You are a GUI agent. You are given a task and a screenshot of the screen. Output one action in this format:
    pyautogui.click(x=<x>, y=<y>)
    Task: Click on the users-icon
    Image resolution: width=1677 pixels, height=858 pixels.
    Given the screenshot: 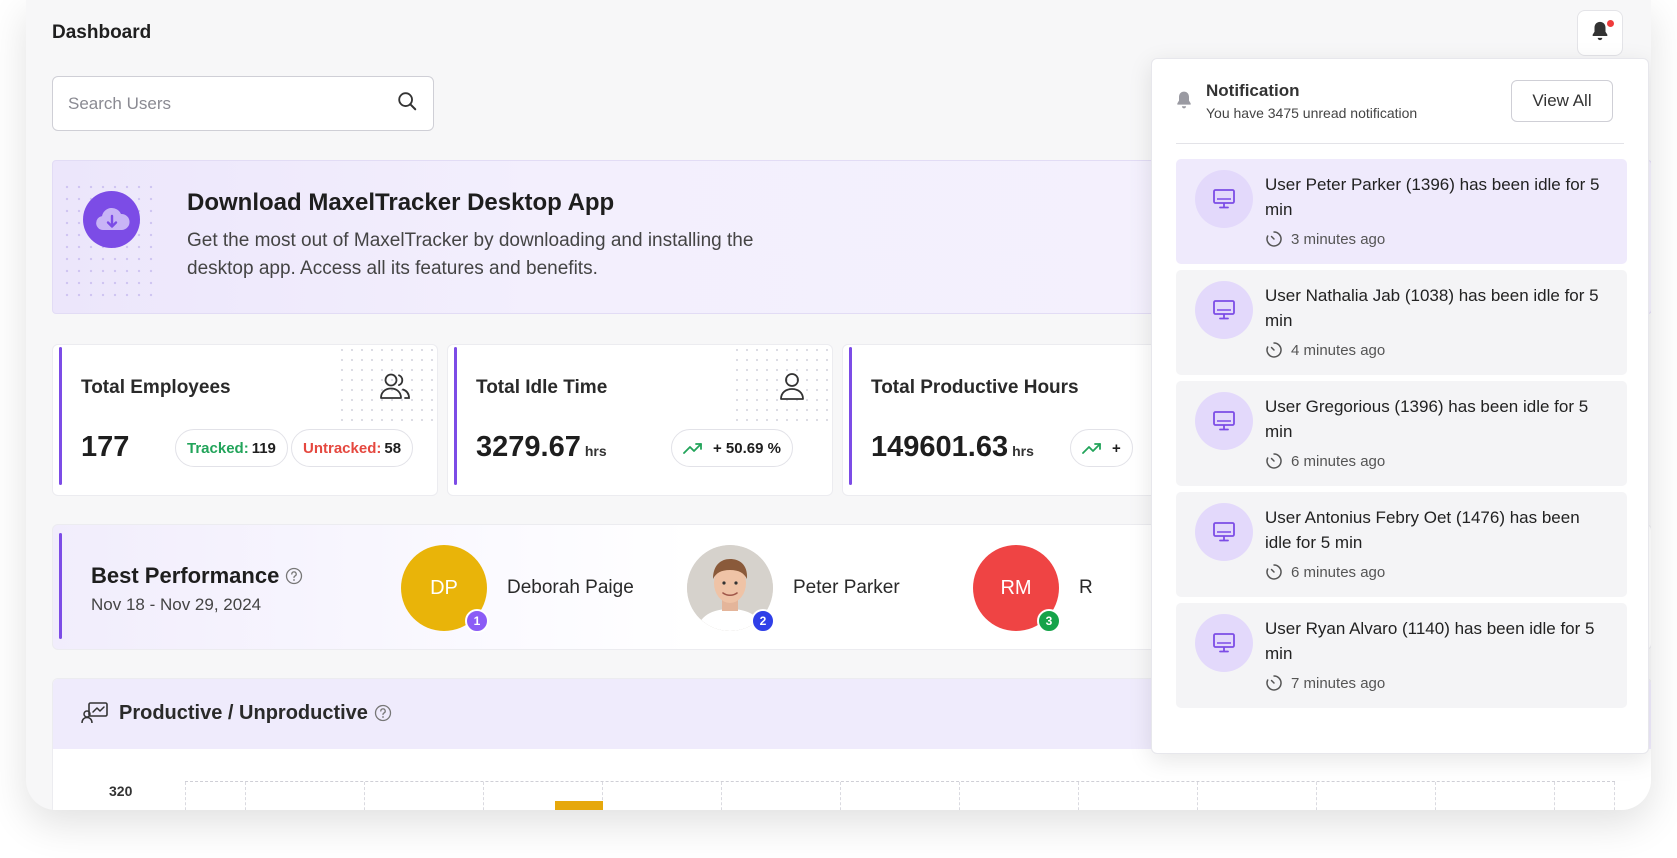 What is the action you would take?
    pyautogui.click(x=395, y=388)
    